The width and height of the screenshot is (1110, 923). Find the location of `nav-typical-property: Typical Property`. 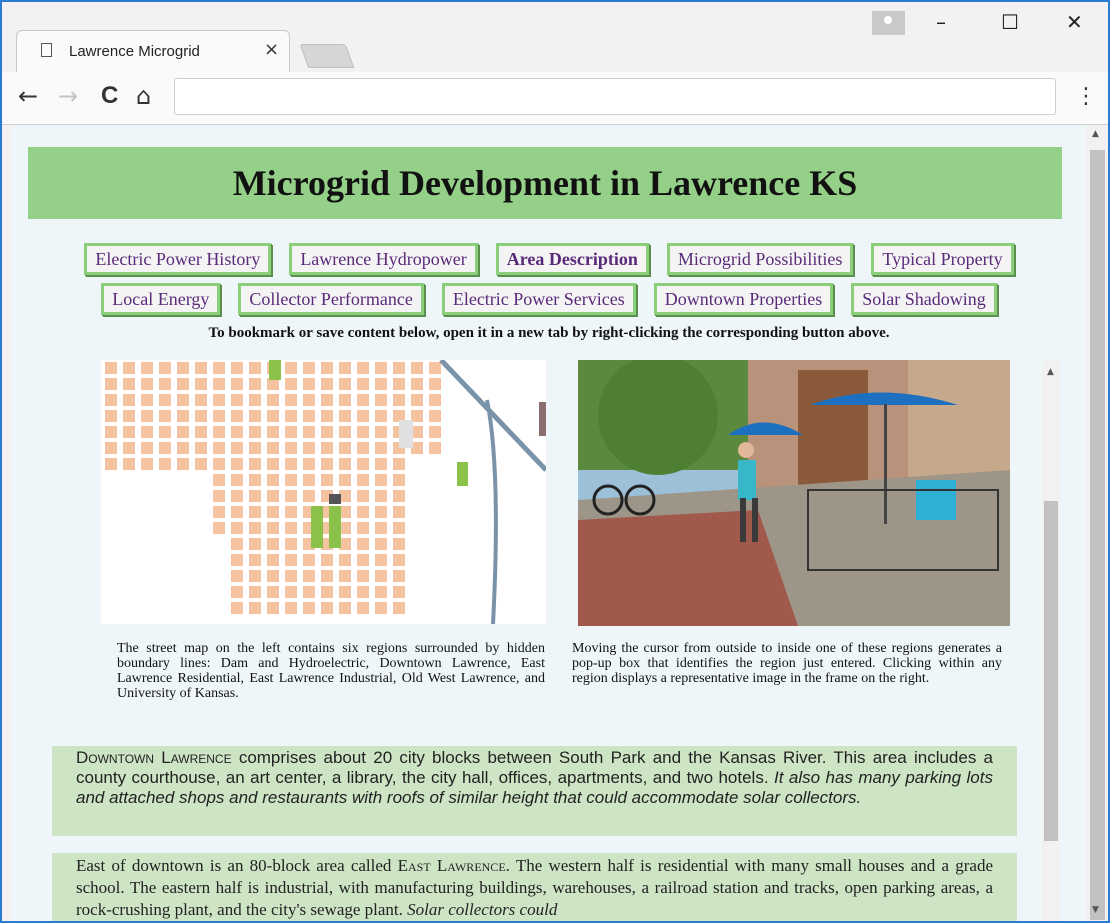

nav-typical-property: Typical Property is located at coordinates (942, 259).